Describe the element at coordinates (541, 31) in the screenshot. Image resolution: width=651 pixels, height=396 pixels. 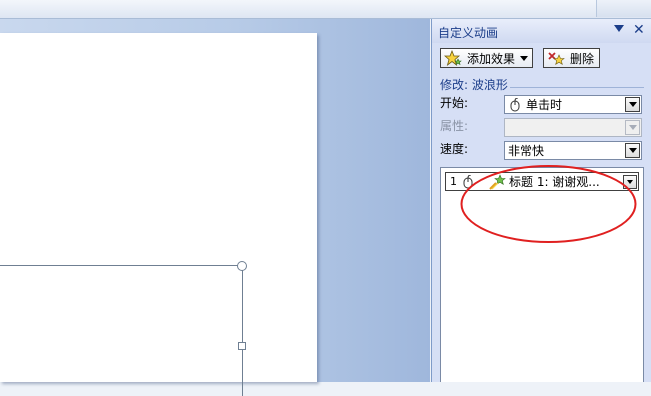
I see `pane-header: 自定义动画 ✕` at that location.